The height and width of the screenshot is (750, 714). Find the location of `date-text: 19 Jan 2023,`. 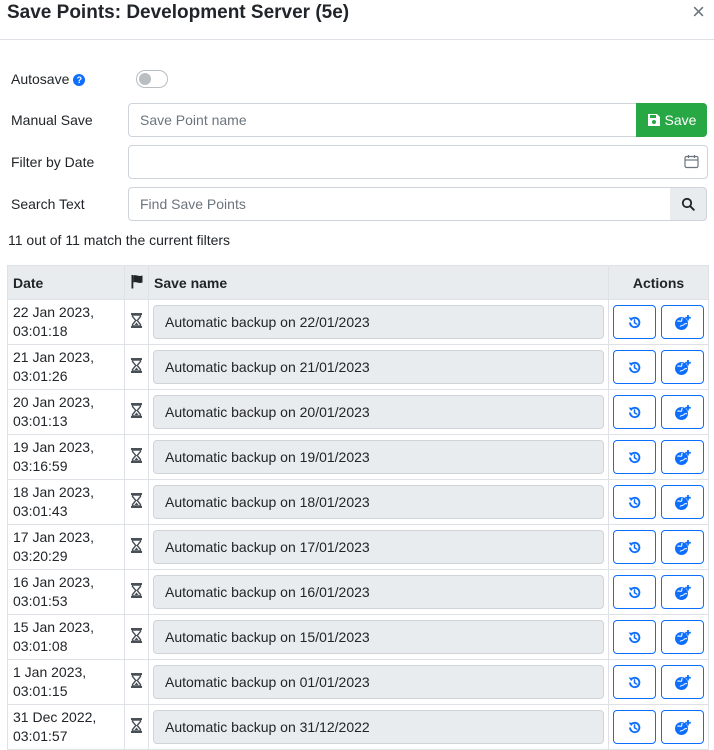

date-text: 19 Jan 2023, is located at coordinates (53, 447).